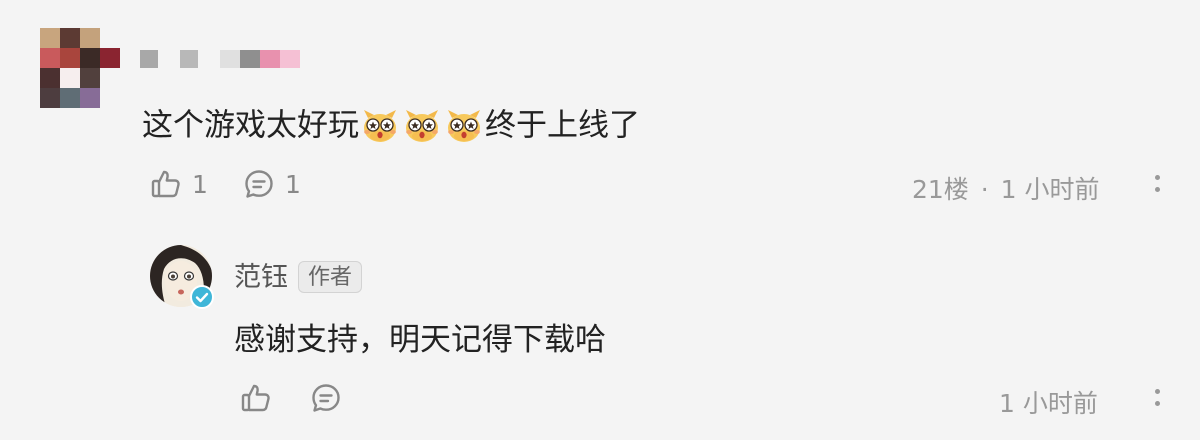 This screenshot has width=1200, height=440. I want to click on commenter-avatar, so click(80, 69).